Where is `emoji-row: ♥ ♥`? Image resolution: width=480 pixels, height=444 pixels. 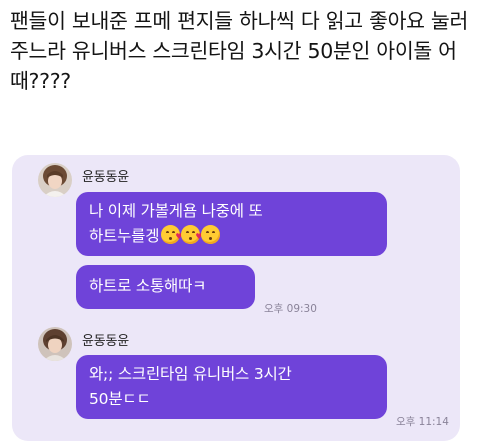 emoji-row: ♥ ♥ is located at coordinates (191, 234).